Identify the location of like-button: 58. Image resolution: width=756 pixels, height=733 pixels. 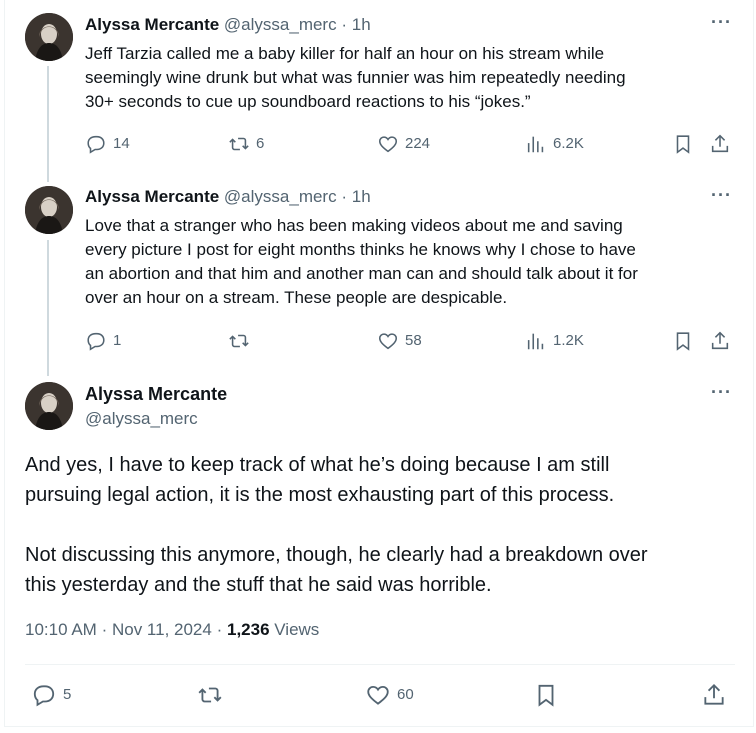
(399, 341).